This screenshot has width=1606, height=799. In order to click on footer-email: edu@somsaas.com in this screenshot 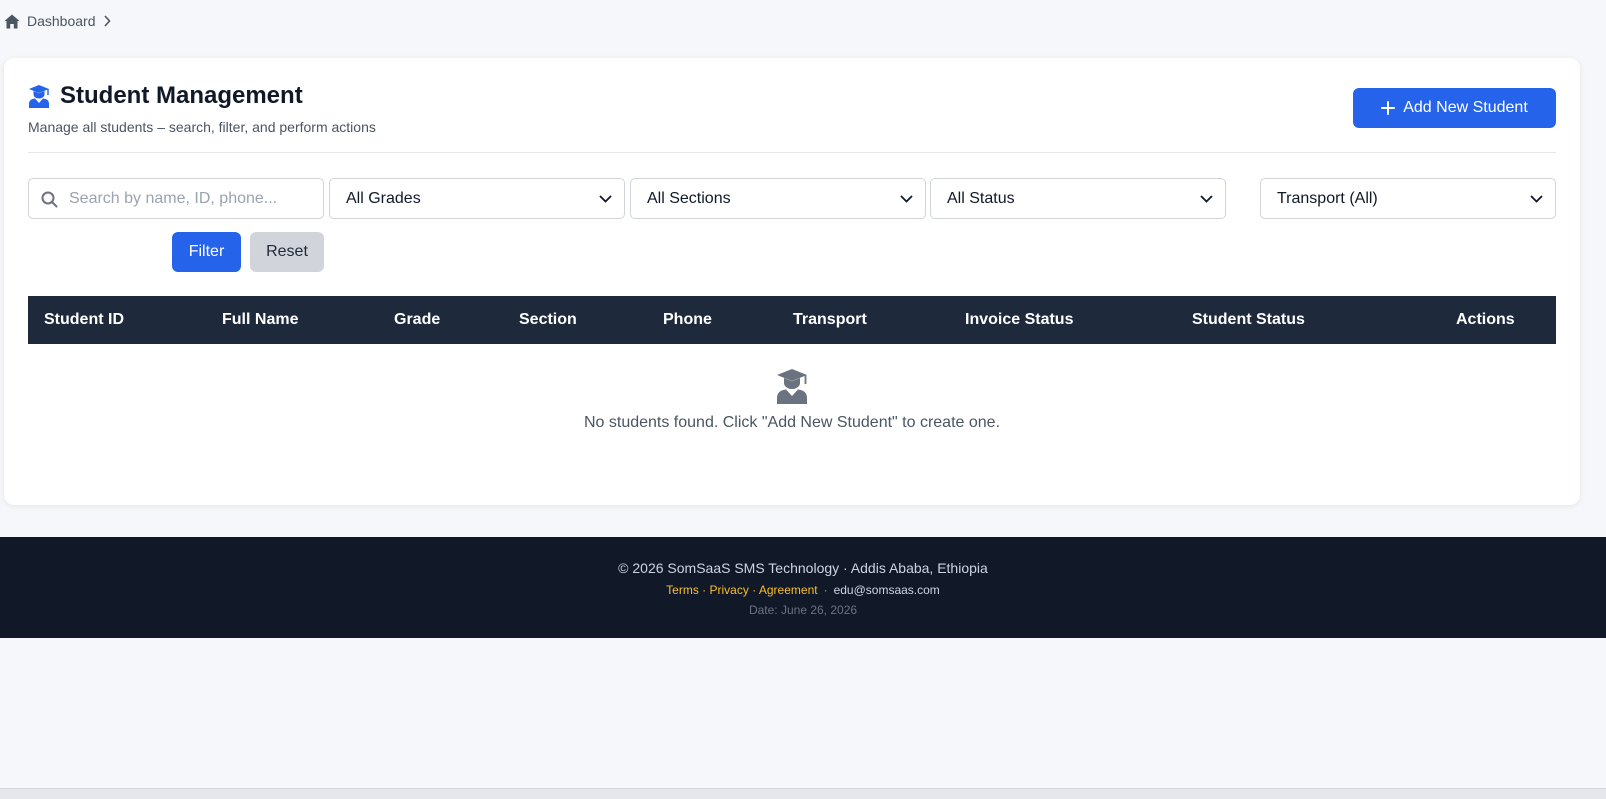, I will do `click(887, 590)`.